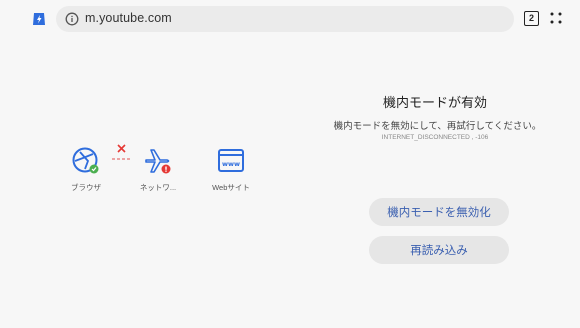  Describe the element at coordinates (128, 18) in the screenshot. I see `url-text: m.youtube.com` at that location.